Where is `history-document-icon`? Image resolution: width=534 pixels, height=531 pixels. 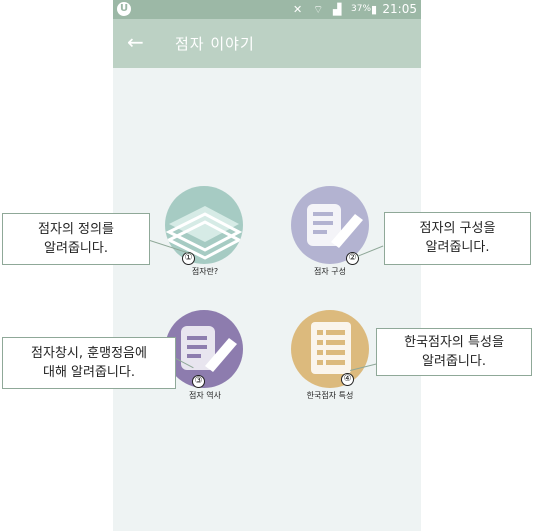
history-document-icon is located at coordinates (209, 349).